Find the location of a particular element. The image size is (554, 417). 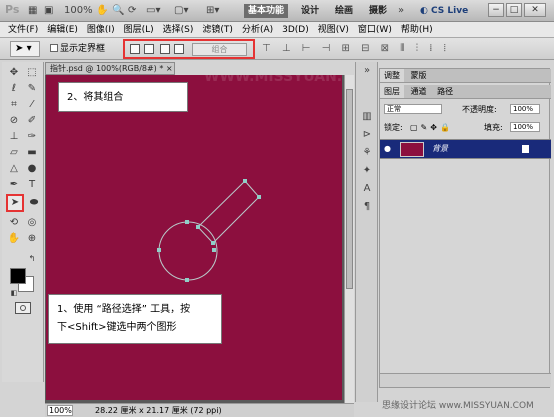

zoom-level-icon: 100% is located at coordinates (78, 10).